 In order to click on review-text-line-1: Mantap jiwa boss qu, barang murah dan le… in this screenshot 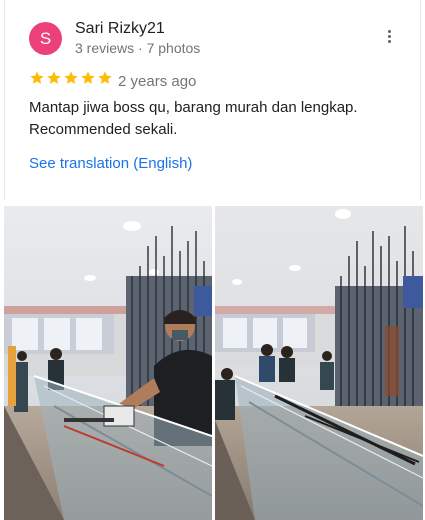, I will do `click(193, 107)`.